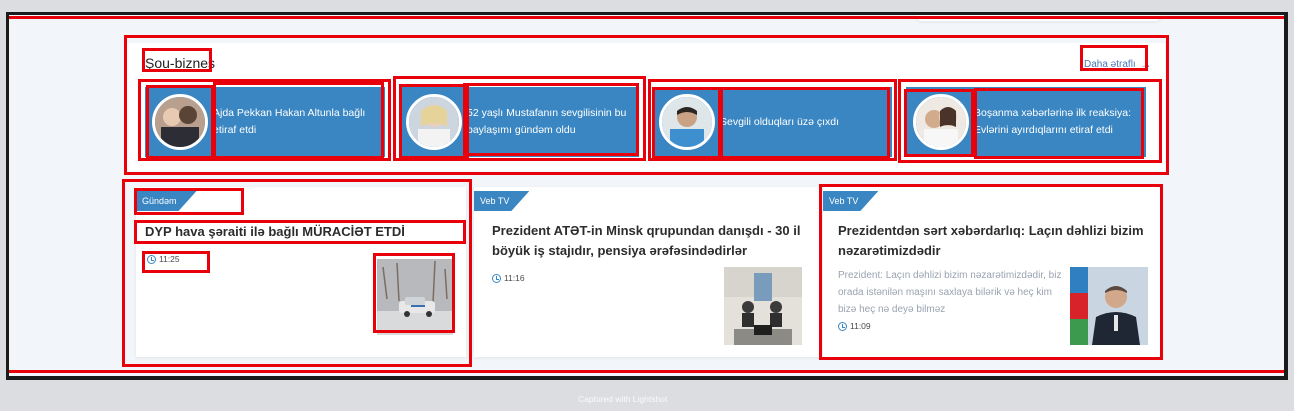 The width and height of the screenshot is (1294, 411). I want to click on more-link-label: Daha ətraflı, so click(1110, 64).